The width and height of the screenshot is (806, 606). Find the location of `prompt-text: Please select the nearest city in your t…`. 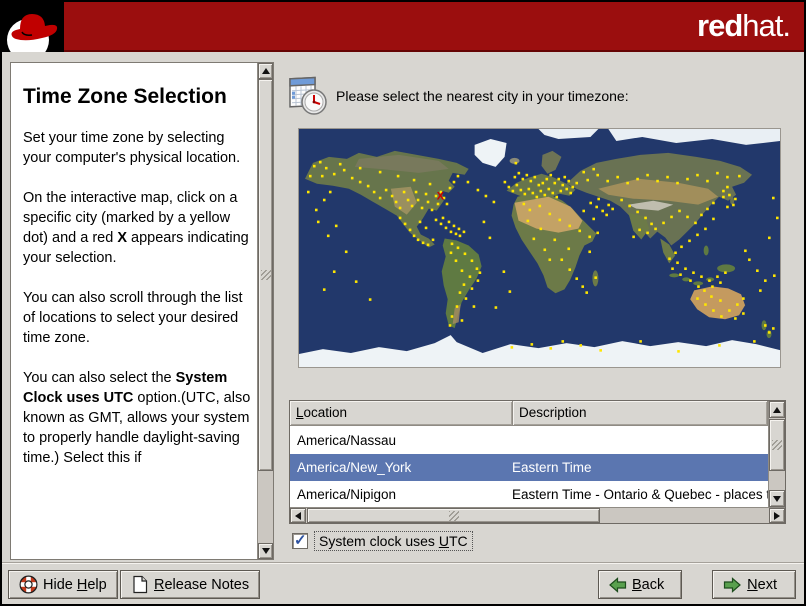

prompt-text: Please select the nearest city in your t… is located at coordinates (482, 96).